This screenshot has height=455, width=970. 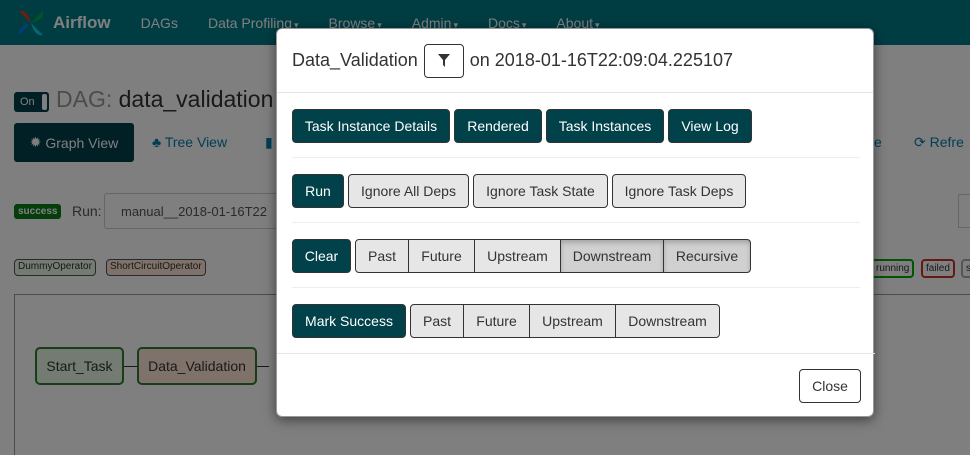 I want to click on task-instance-details-button: Task Instance Details, so click(x=371, y=126).